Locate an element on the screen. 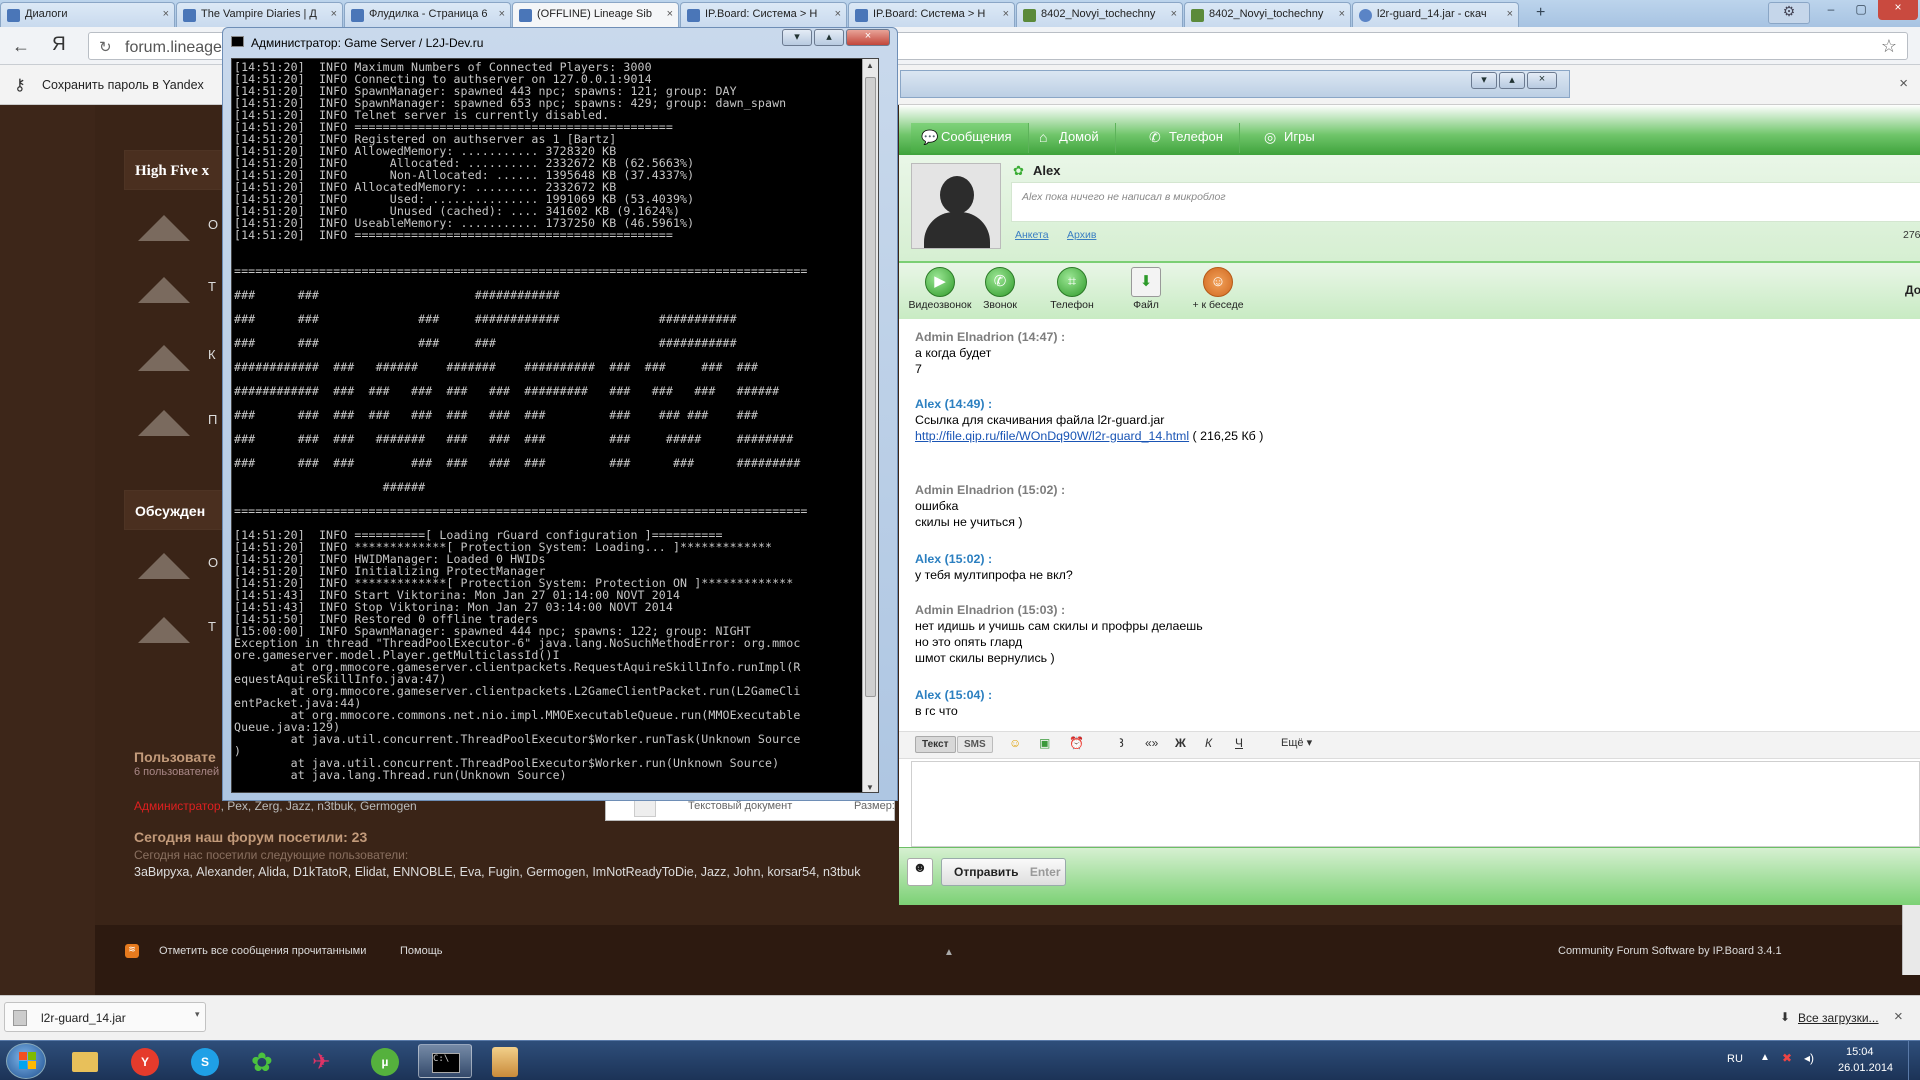 The width and height of the screenshot is (1920, 1080). tab-games: ◎ Игры is located at coordinates (1292, 138).